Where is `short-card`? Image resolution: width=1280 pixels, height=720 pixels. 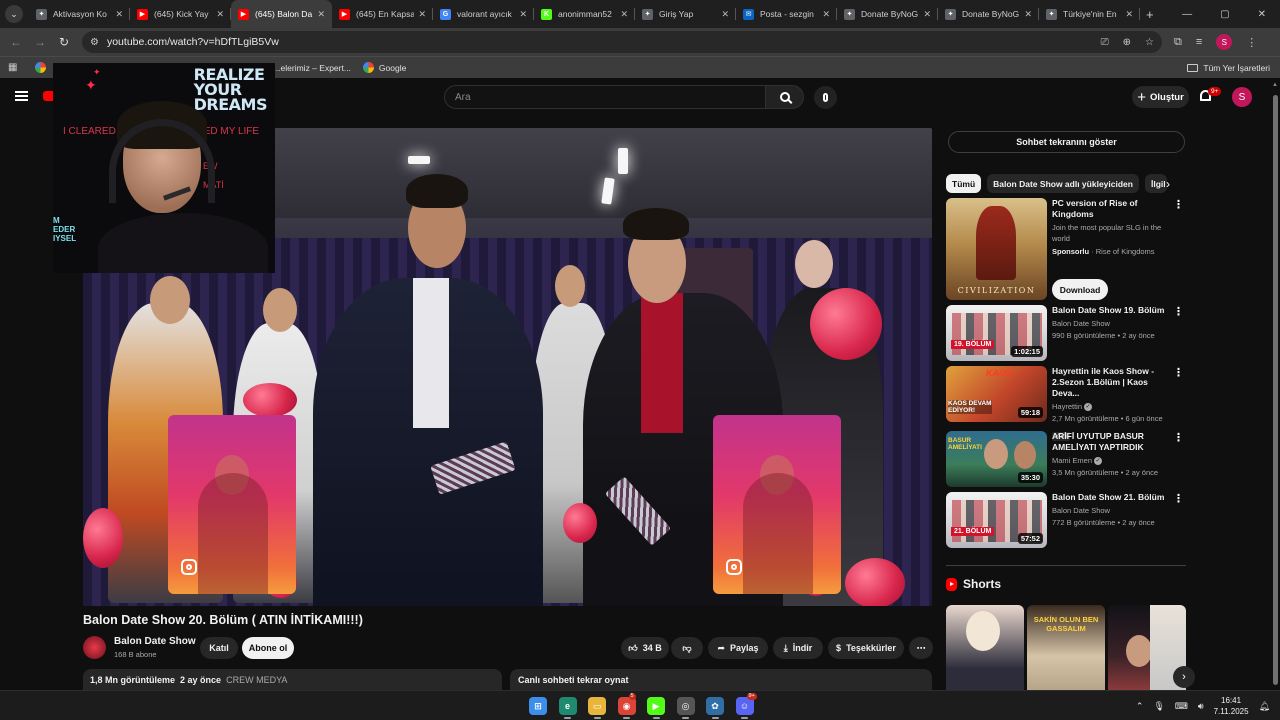 short-card is located at coordinates (985, 647).